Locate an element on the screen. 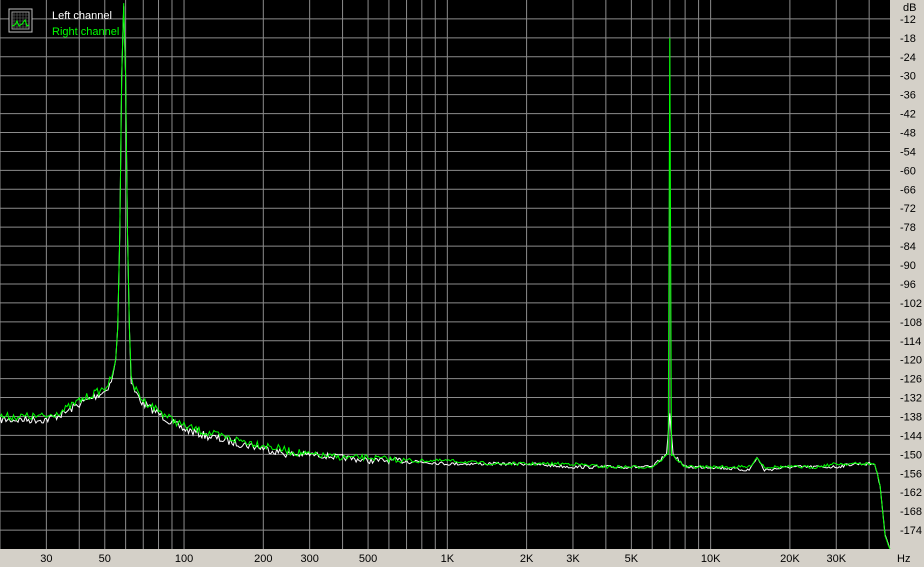 This screenshot has width=924, height=567. y-tick-label: -54 is located at coordinates (908, 152).